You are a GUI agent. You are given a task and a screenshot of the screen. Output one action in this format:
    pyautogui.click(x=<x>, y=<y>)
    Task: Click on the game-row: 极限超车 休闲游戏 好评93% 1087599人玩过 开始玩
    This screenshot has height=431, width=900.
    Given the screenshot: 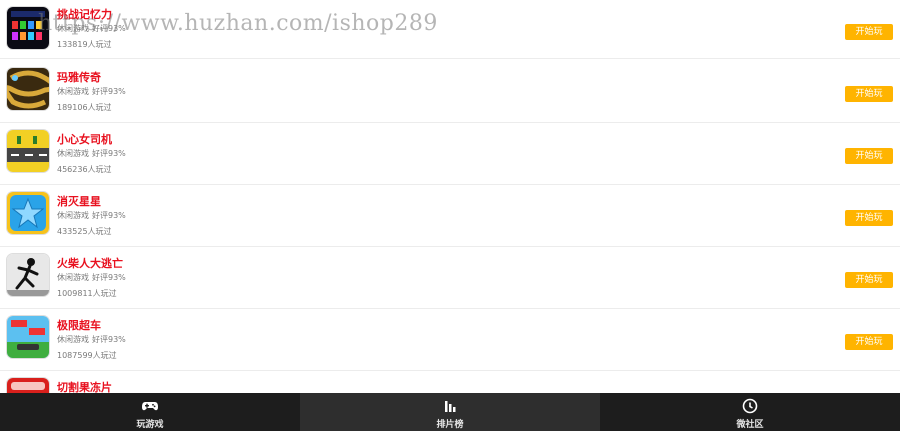 What is the action you would take?
    pyautogui.click(x=450, y=340)
    